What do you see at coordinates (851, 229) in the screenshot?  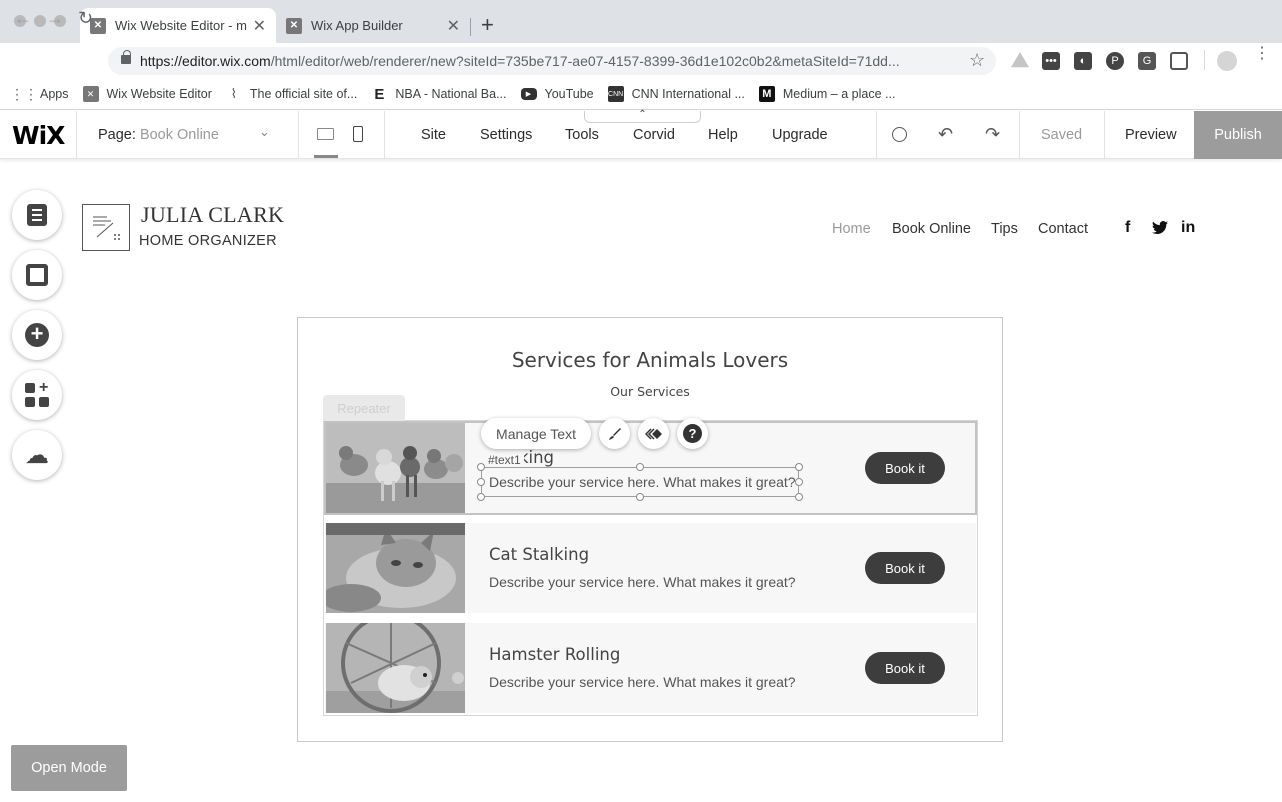 I see `nav-home: Home` at bounding box center [851, 229].